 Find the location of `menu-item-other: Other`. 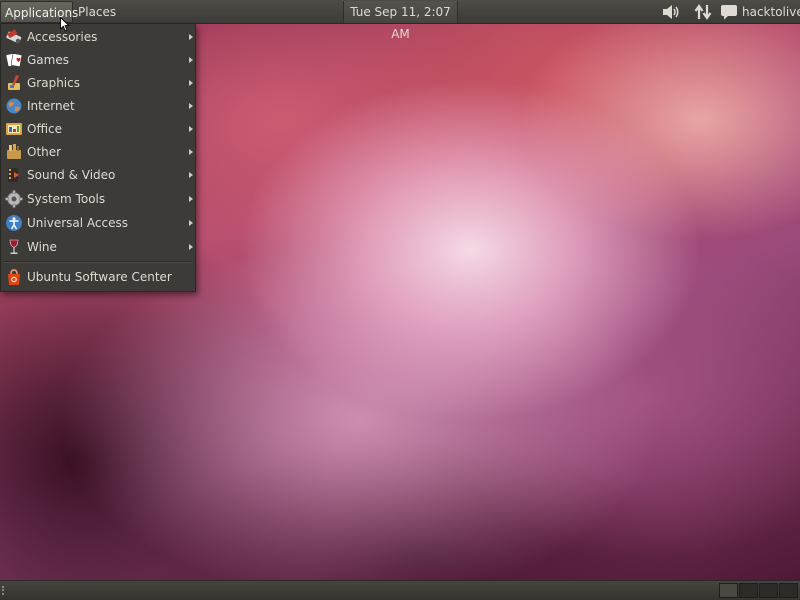

menu-item-other: Other is located at coordinates (98, 152).